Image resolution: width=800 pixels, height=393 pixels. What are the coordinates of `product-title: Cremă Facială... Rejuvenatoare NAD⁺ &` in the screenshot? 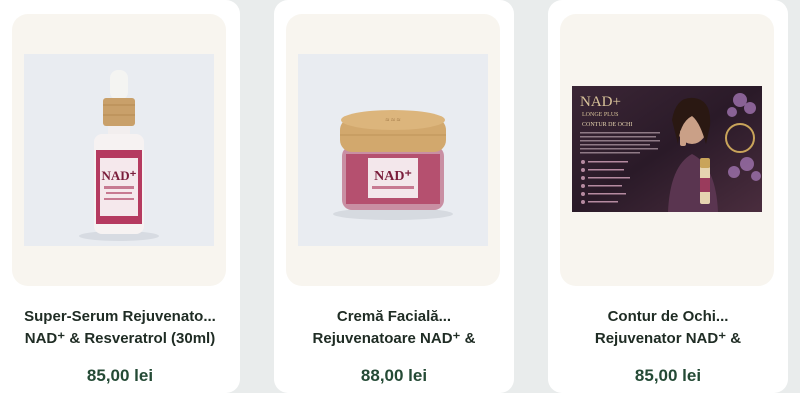 It's located at (394, 328).